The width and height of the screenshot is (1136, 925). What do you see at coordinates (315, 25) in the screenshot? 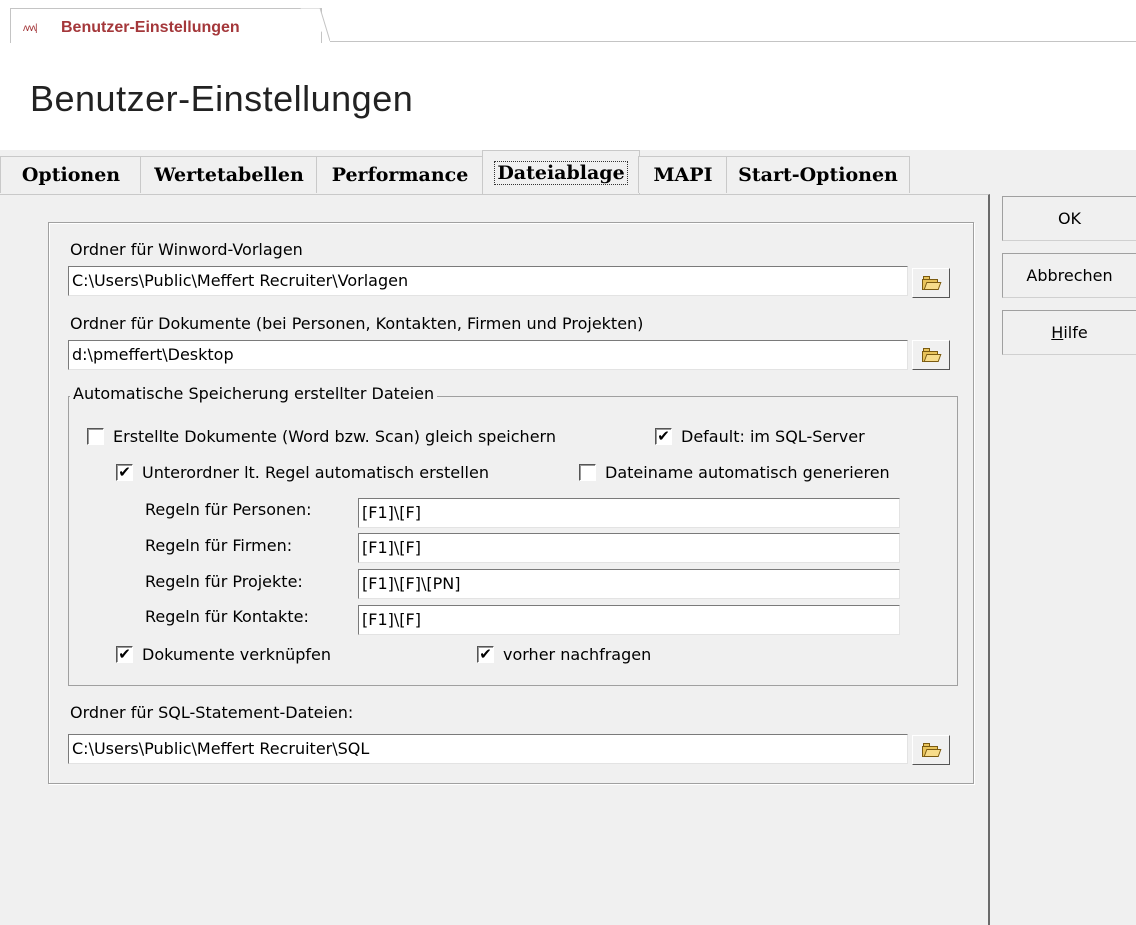
I see `document-tab-edge` at bounding box center [315, 25].